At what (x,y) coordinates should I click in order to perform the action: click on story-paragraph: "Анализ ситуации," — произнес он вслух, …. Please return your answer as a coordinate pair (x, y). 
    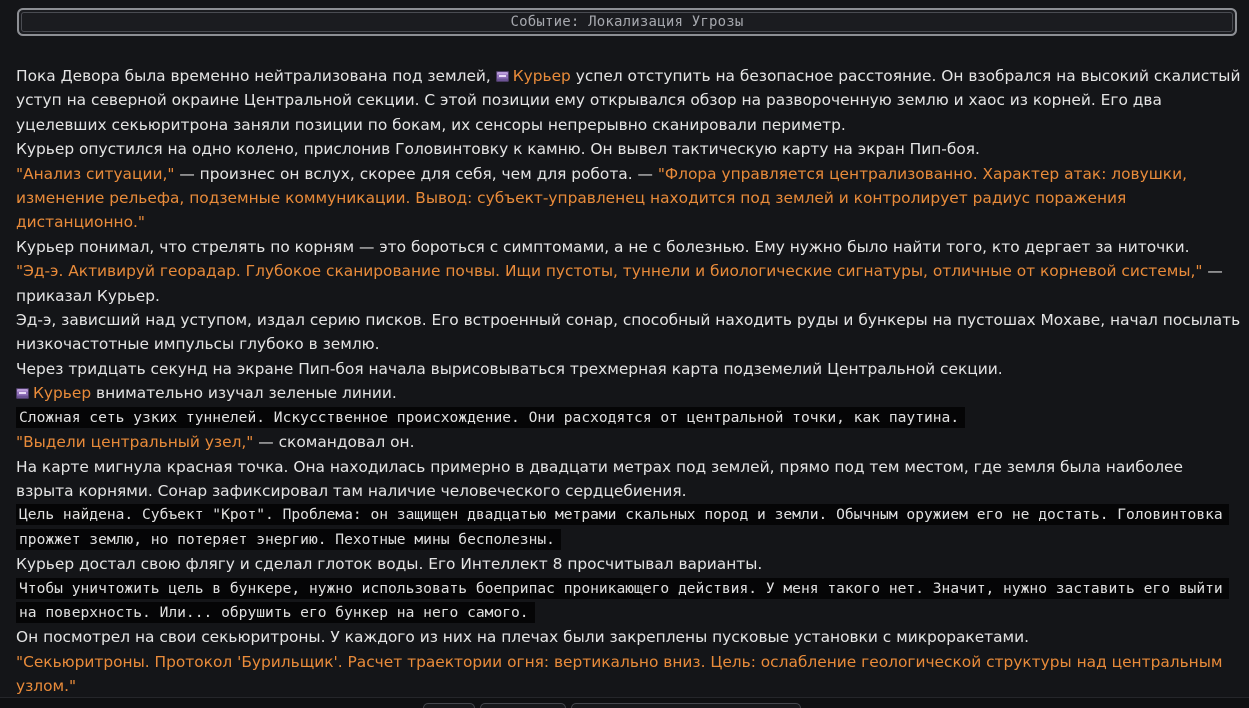
    Looking at the image, I should click on (628, 198).